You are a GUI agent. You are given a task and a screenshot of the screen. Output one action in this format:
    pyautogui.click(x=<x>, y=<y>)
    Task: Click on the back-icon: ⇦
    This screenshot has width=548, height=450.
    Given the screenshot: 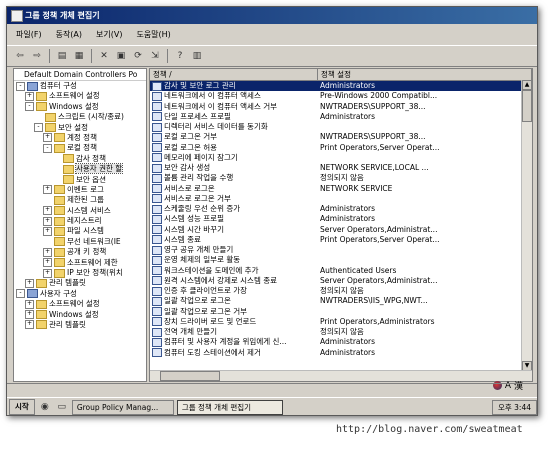 What is the action you would take?
    pyautogui.click(x=20, y=56)
    